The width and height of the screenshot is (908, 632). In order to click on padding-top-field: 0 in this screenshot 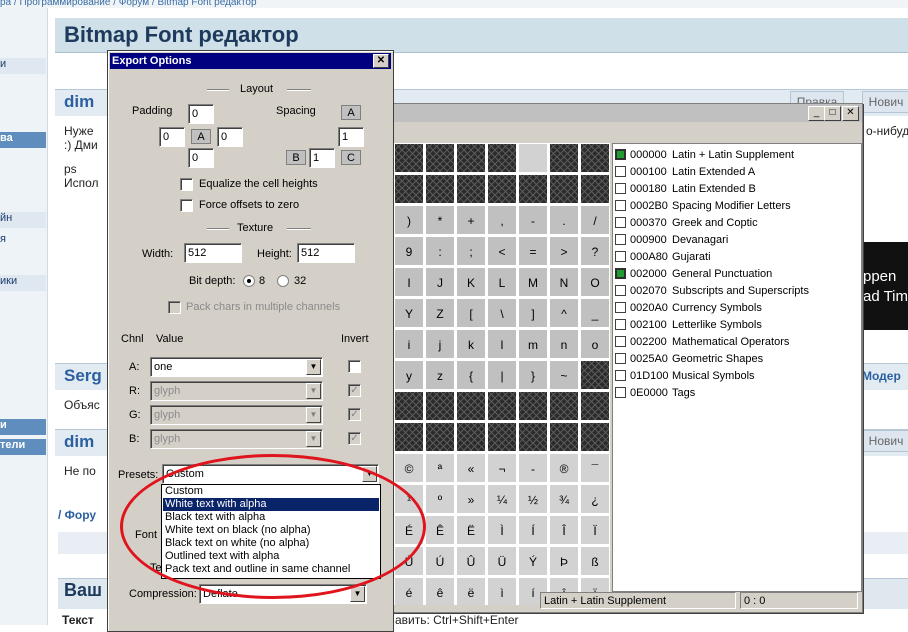, I will do `click(201, 114)`.